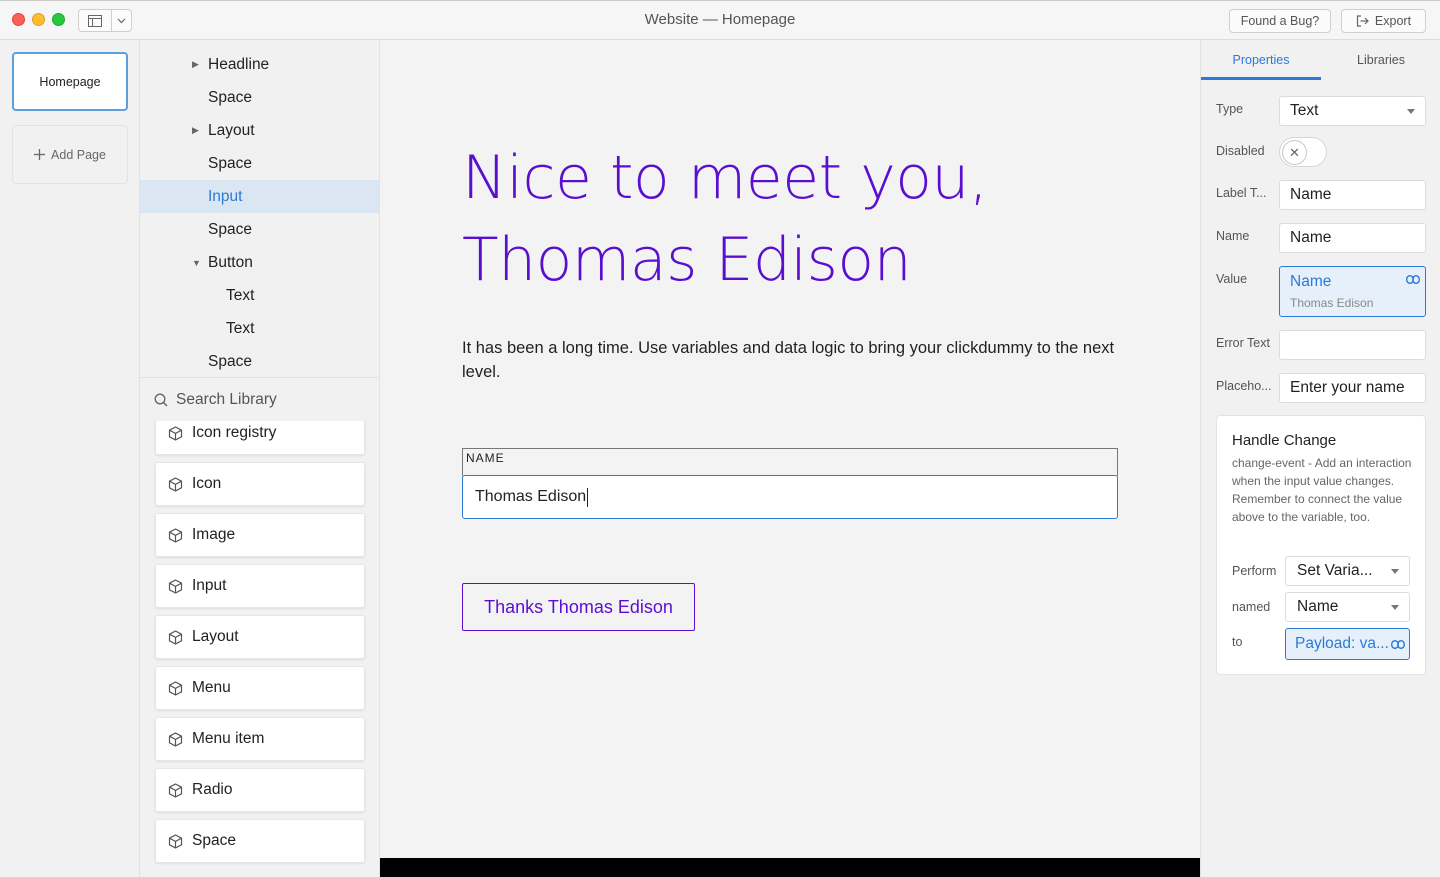 This screenshot has width=1440, height=877. Describe the element at coordinates (259, 196) in the screenshot. I see `tree-item-input: Input` at that location.